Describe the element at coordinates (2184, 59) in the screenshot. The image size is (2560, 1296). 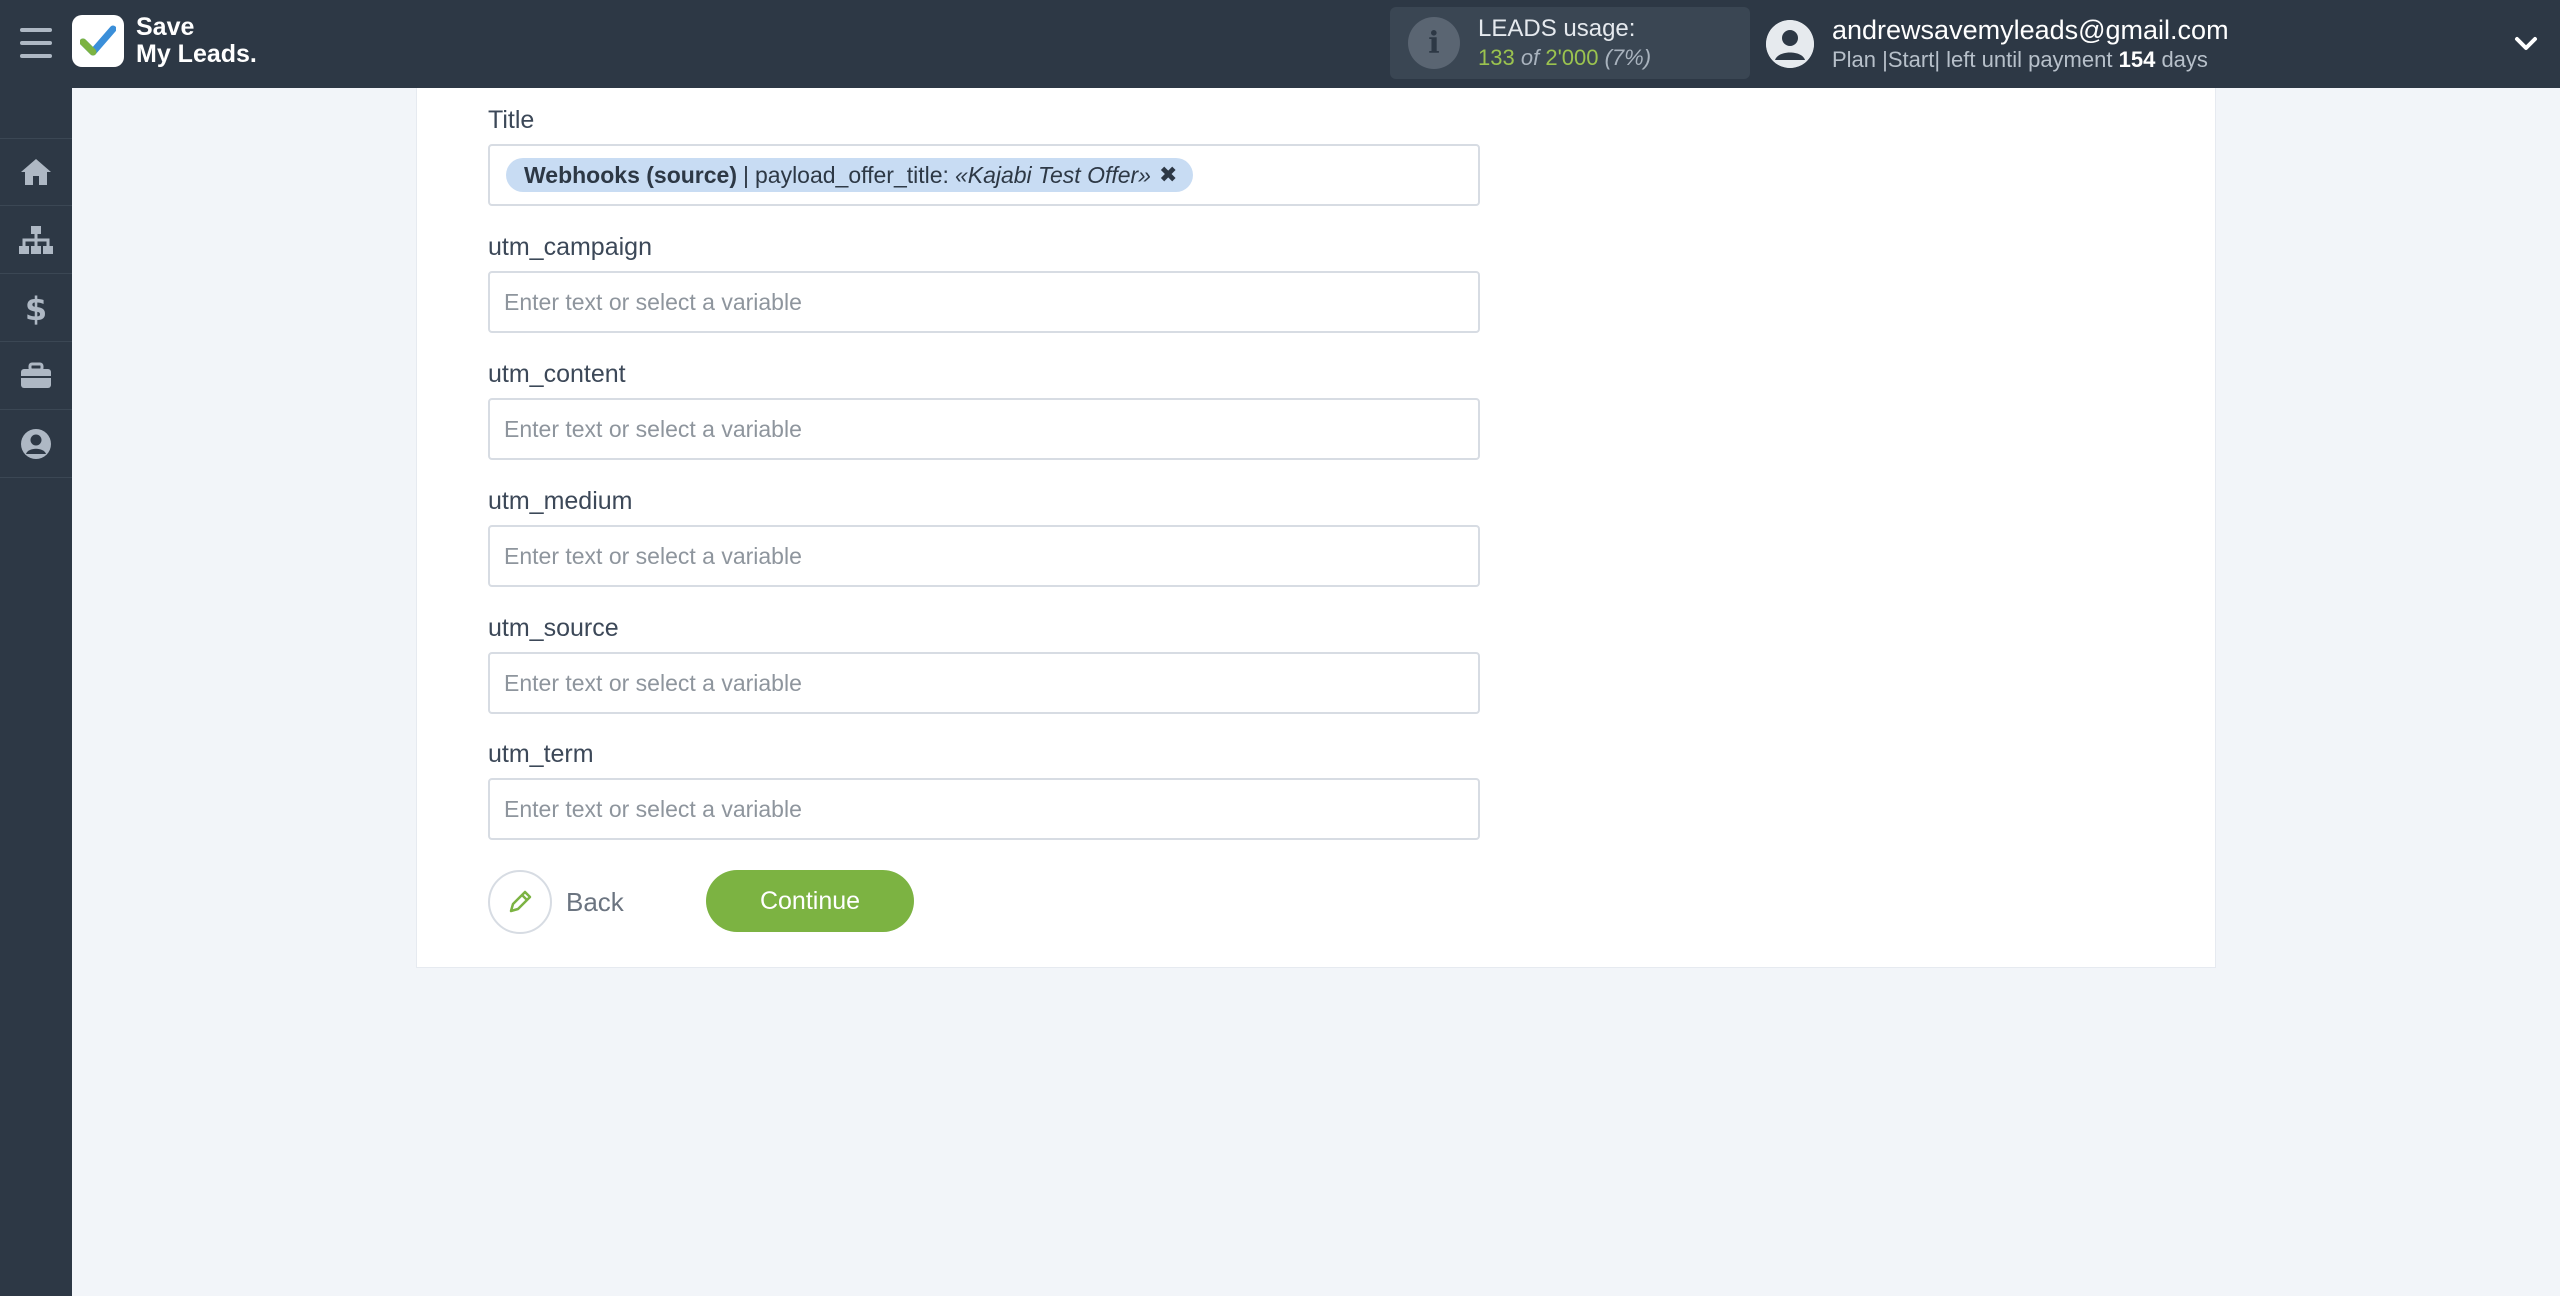
I see `plan-days-suffix: days` at that location.